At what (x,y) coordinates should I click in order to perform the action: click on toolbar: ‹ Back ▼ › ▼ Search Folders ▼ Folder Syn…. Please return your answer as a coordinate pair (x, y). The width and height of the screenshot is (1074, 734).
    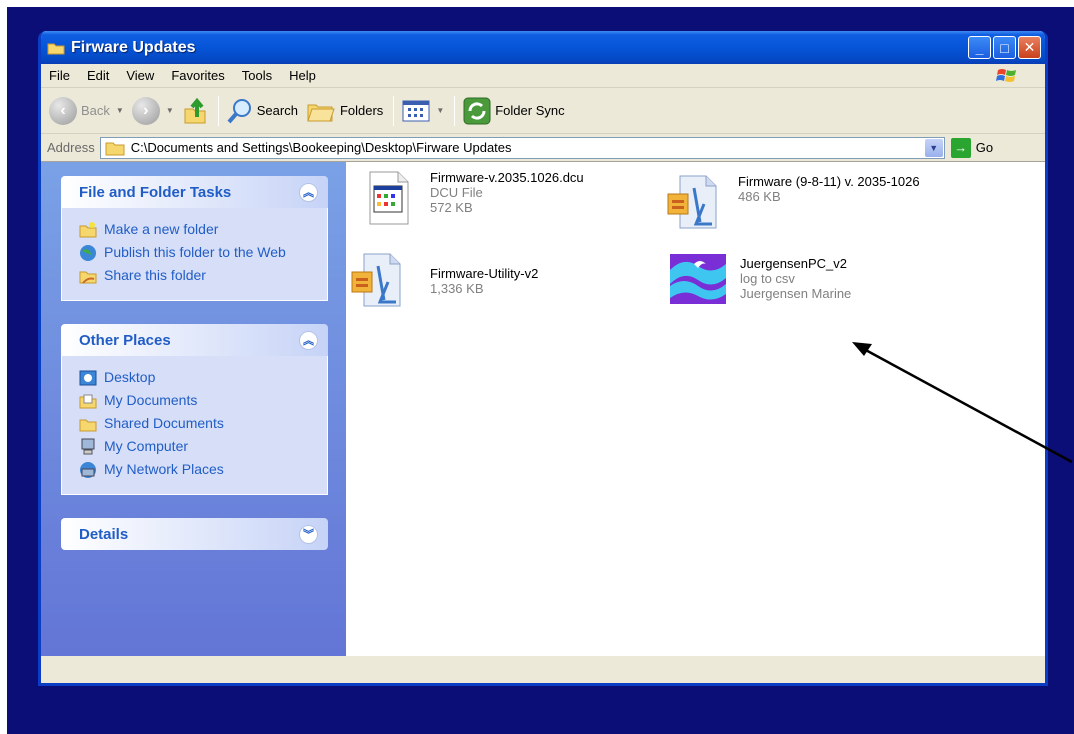
    Looking at the image, I should click on (543, 111).